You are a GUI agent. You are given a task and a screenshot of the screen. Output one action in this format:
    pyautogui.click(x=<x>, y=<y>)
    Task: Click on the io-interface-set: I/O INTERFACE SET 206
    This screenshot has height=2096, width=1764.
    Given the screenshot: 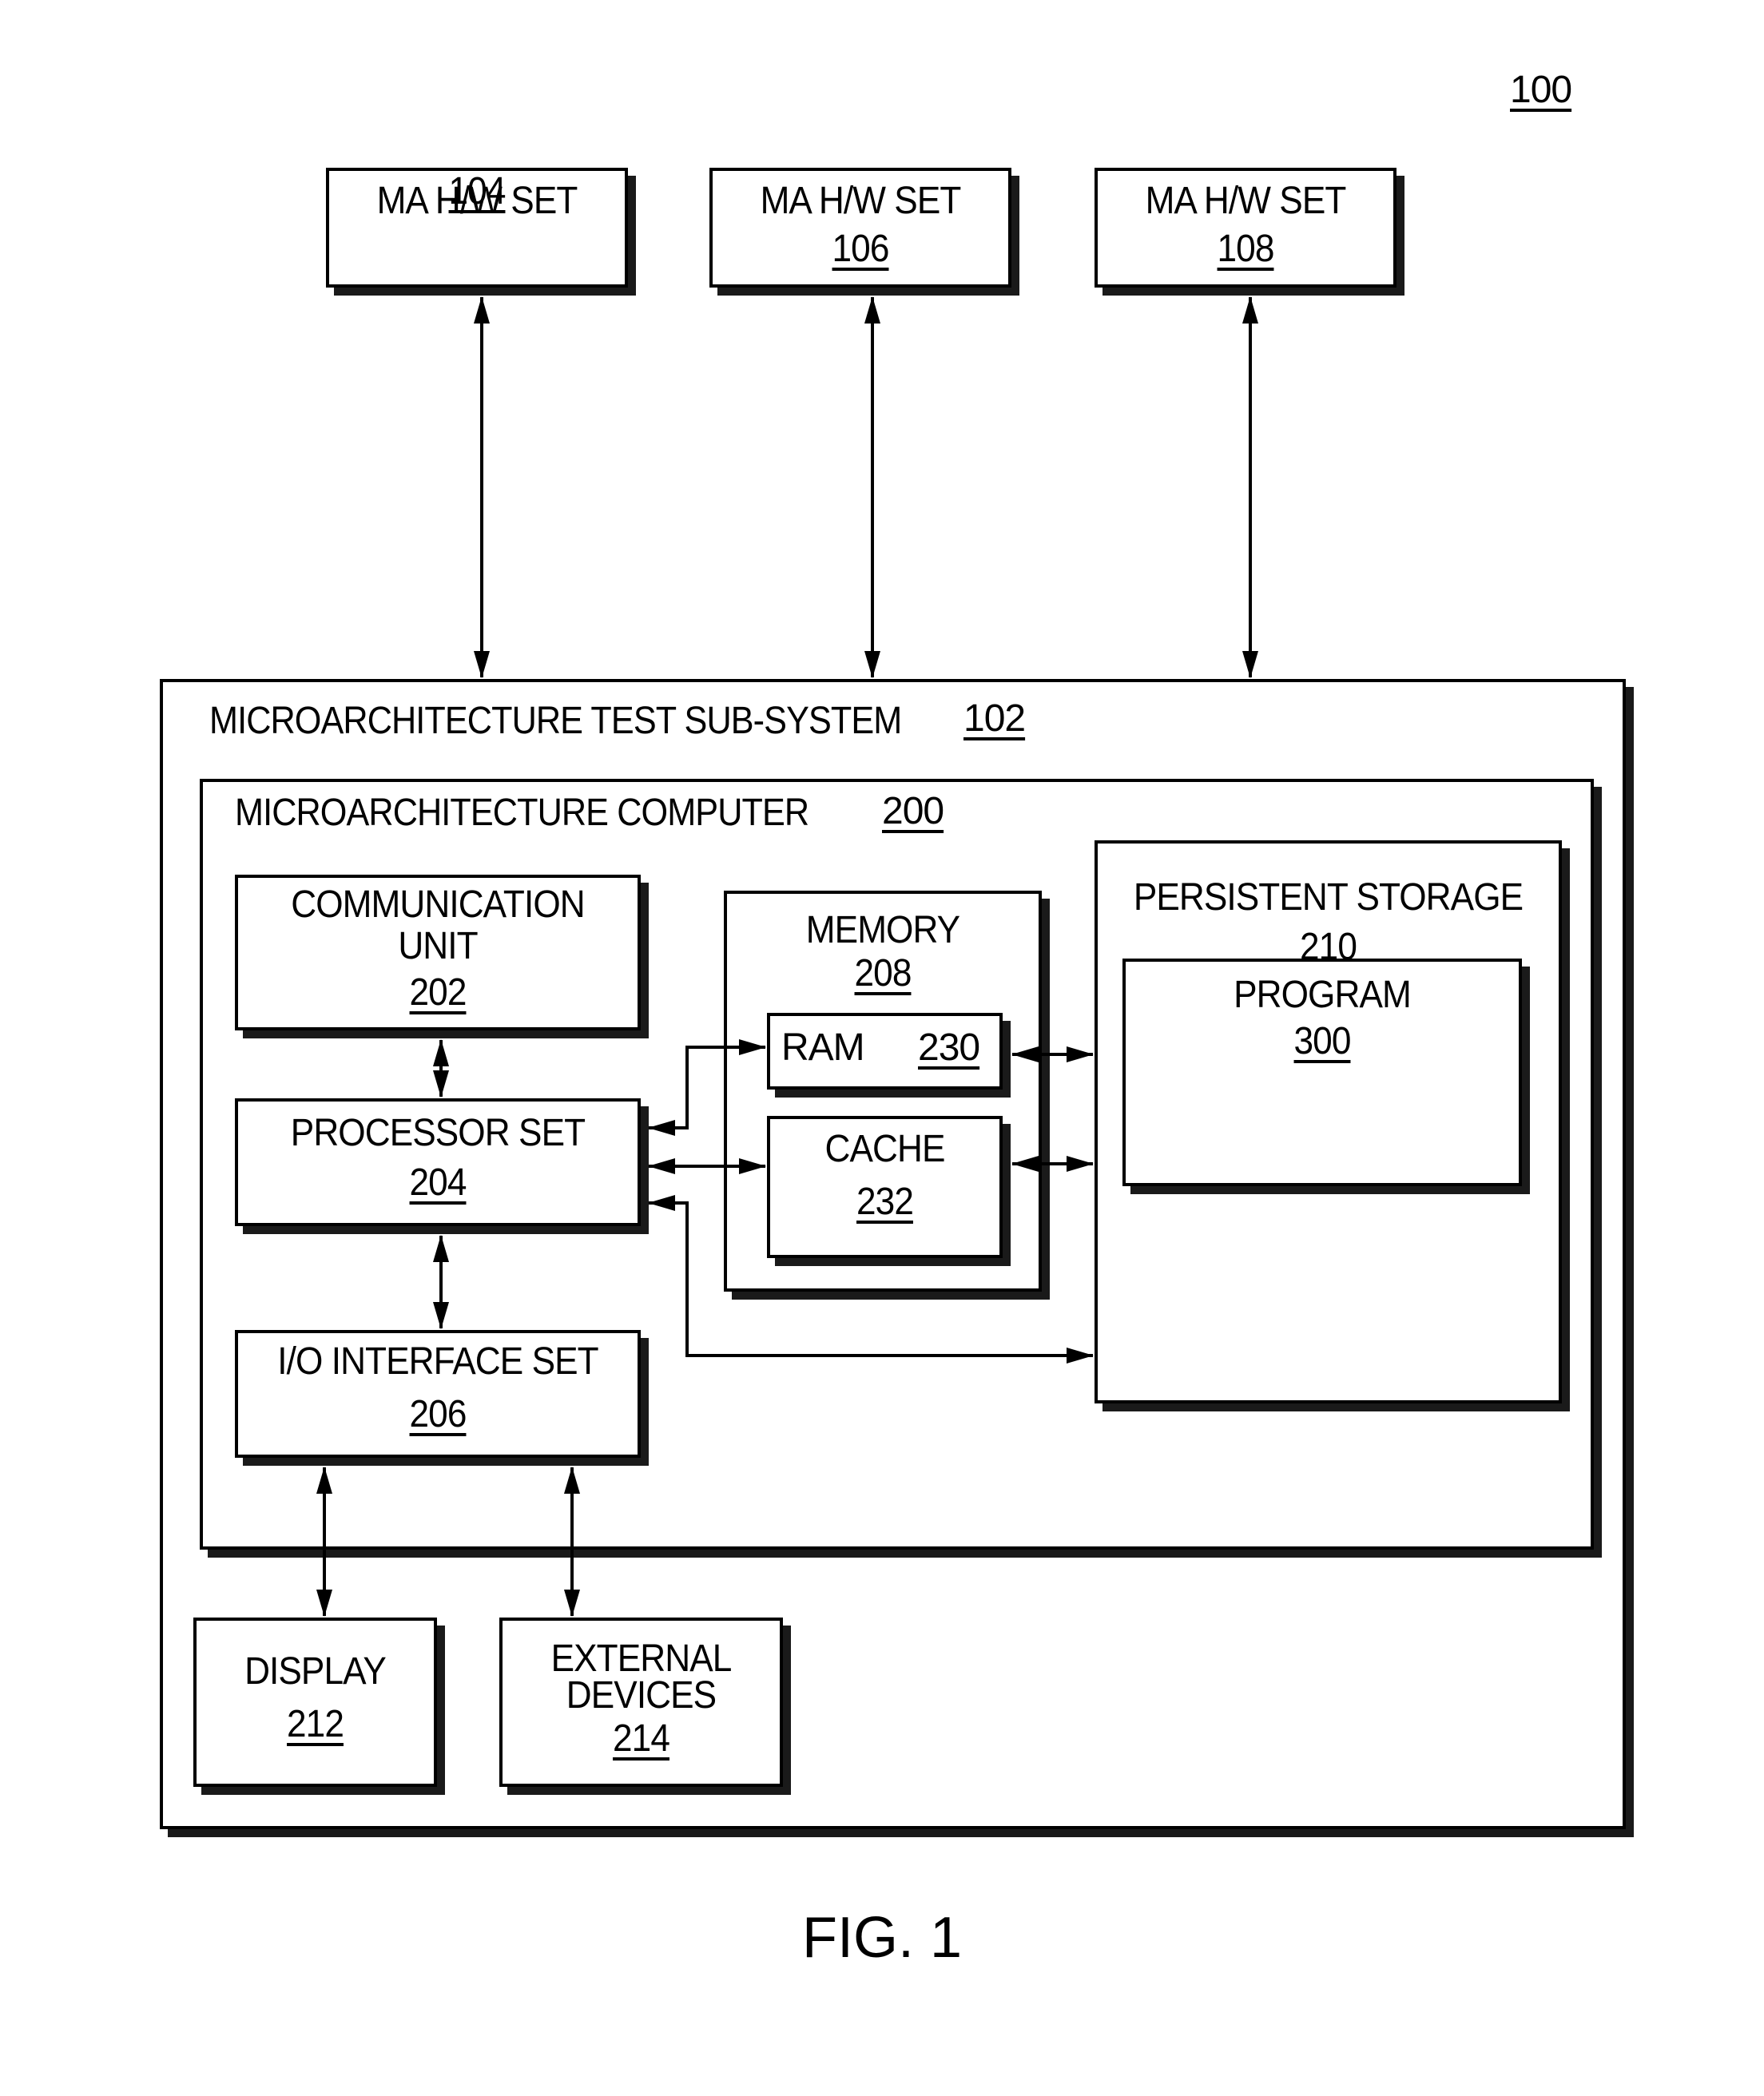 What is the action you would take?
    pyautogui.click(x=438, y=1394)
    